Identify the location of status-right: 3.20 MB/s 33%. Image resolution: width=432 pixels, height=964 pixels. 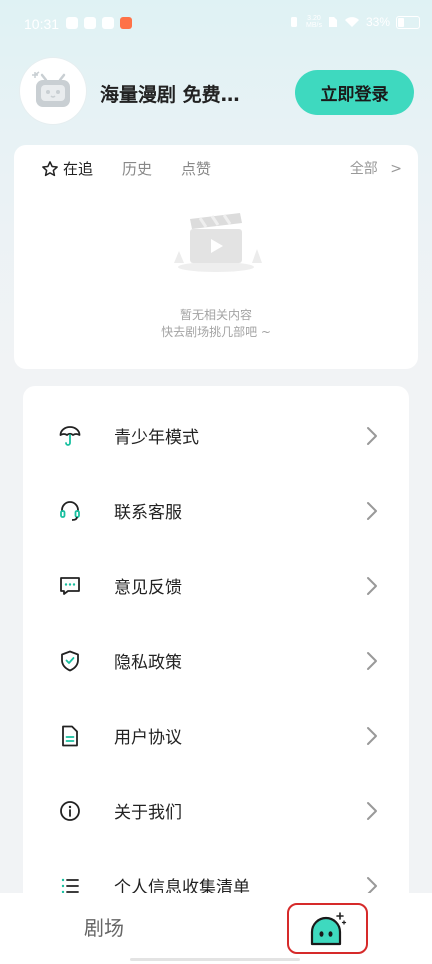
(354, 22).